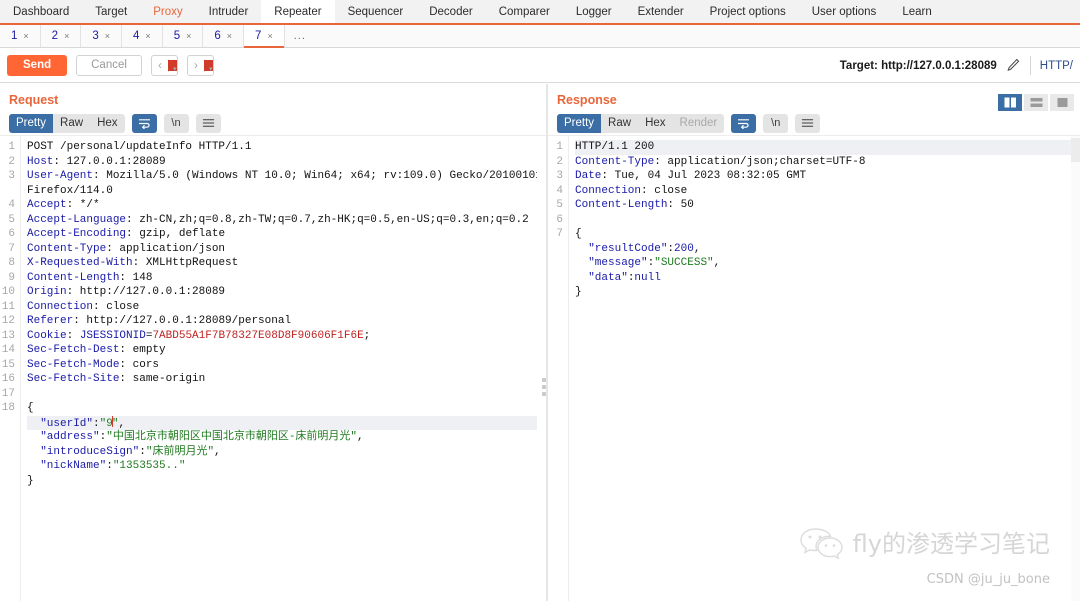 This screenshot has height=601, width=1080. What do you see at coordinates (1062, 102) in the screenshot?
I see `layout-single-button` at bounding box center [1062, 102].